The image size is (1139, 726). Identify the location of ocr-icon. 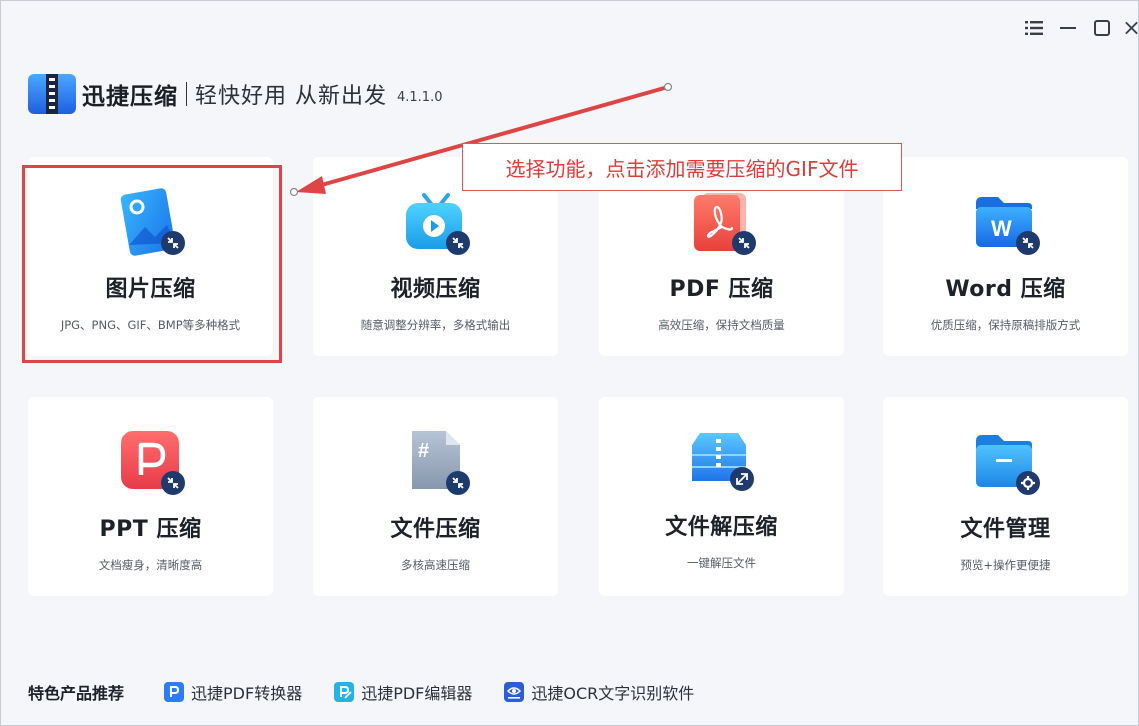
(514, 692).